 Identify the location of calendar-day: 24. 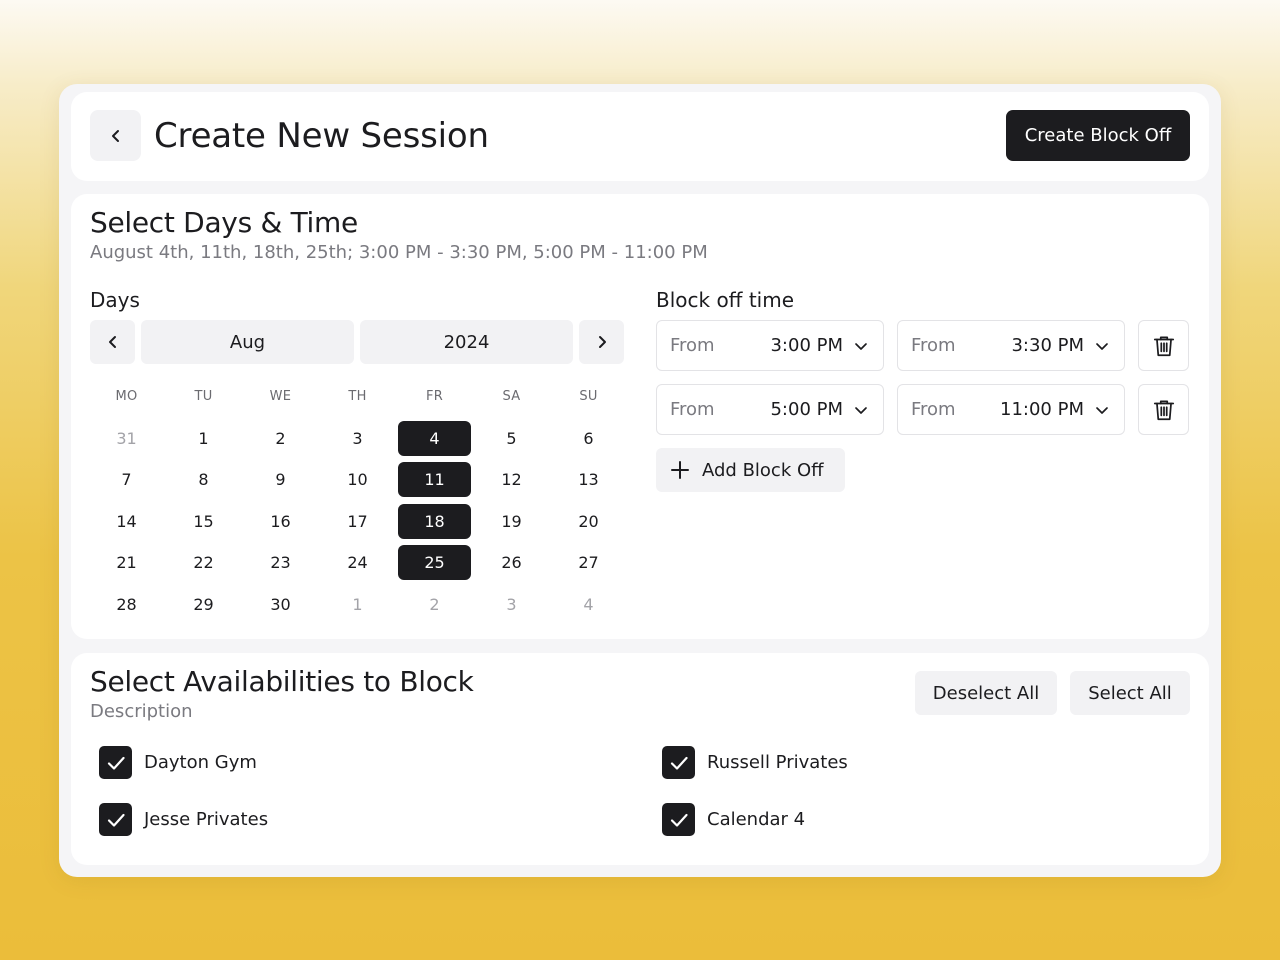
(357, 562).